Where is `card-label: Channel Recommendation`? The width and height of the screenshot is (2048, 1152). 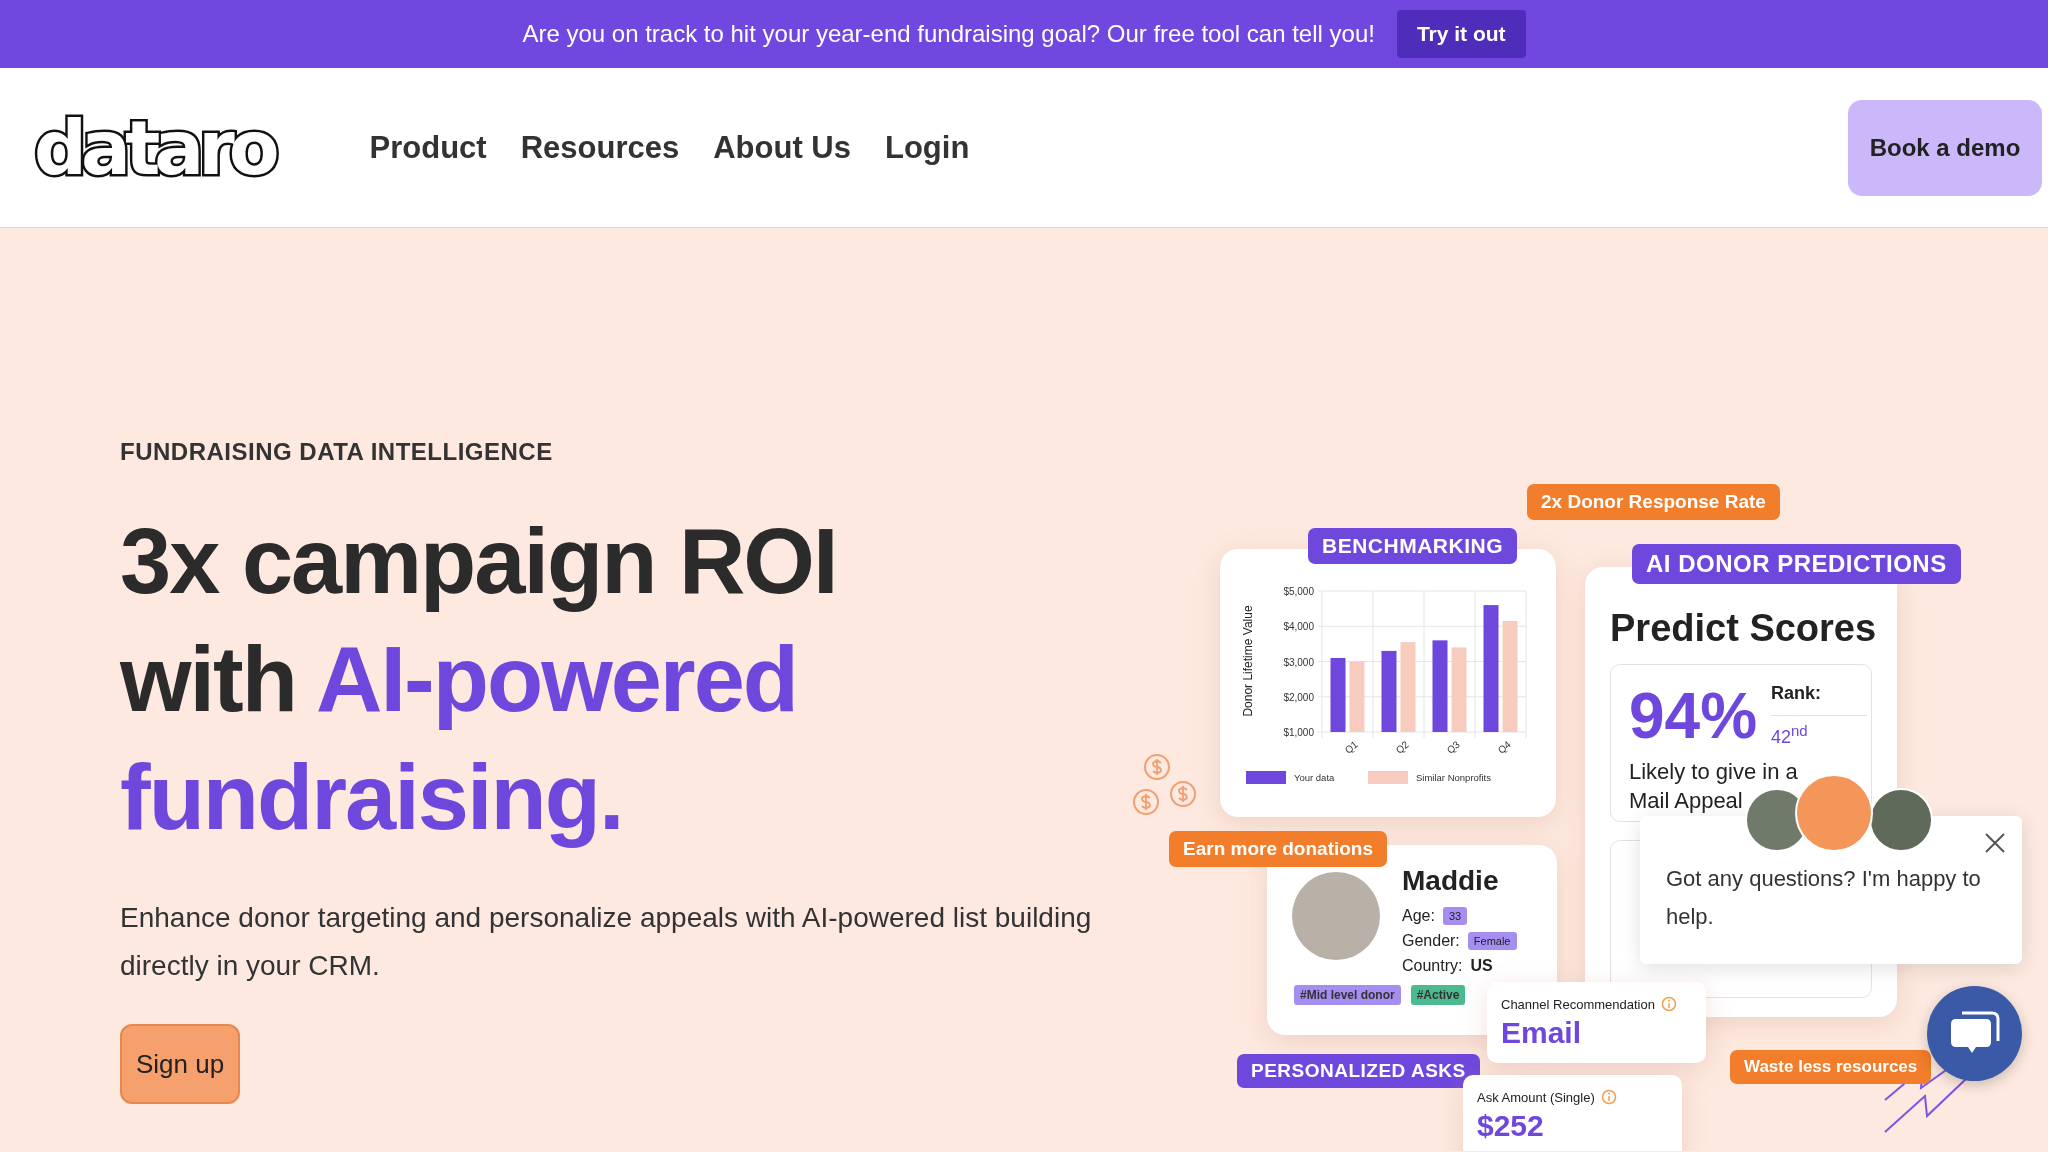 card-label: Channel Recommendation is located at coordinates (1578, 1004).